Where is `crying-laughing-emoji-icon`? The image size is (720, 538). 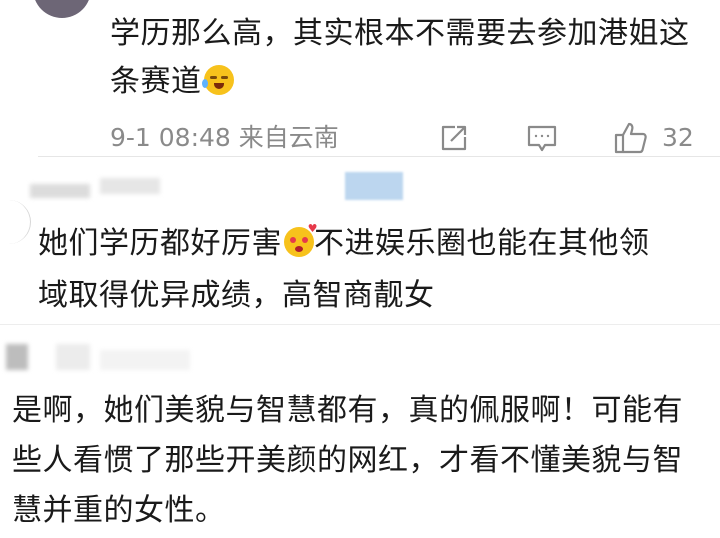 crying-laughing-emoji-icon is located at coordinates (217, 80).